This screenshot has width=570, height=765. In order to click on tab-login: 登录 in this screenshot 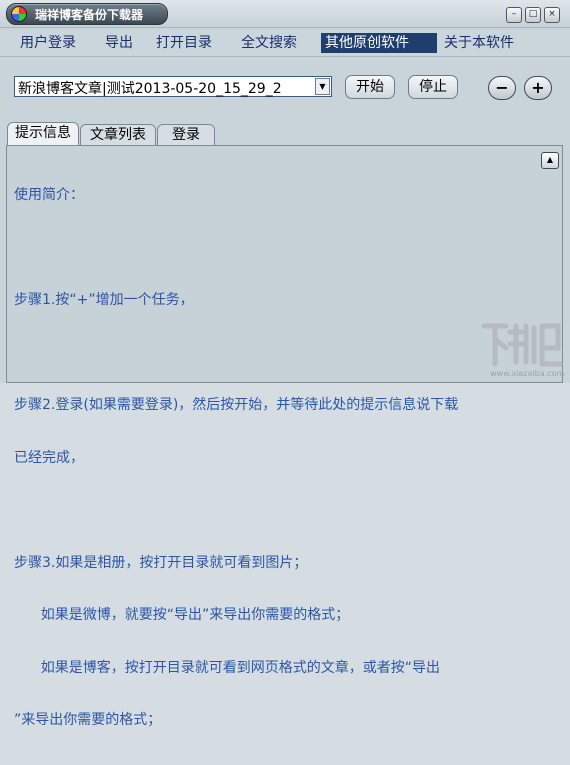, I will do `click(186, 134)`.